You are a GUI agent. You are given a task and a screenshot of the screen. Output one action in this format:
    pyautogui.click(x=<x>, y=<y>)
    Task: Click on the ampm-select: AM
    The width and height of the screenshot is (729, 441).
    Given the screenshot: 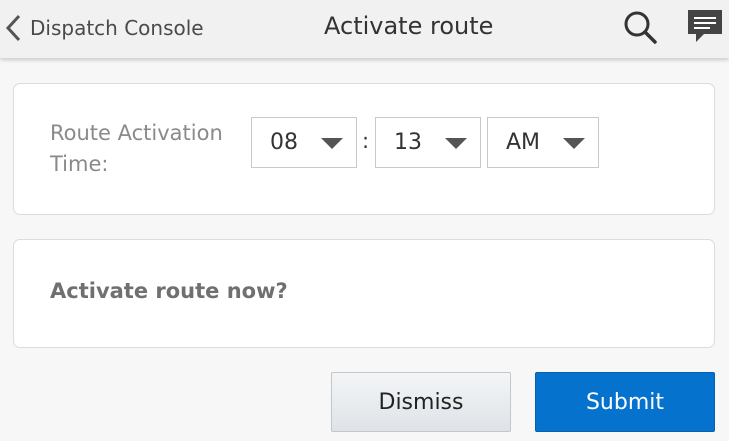 What is the action you would take?
    pyautogui.click(x=543, y=142)
    